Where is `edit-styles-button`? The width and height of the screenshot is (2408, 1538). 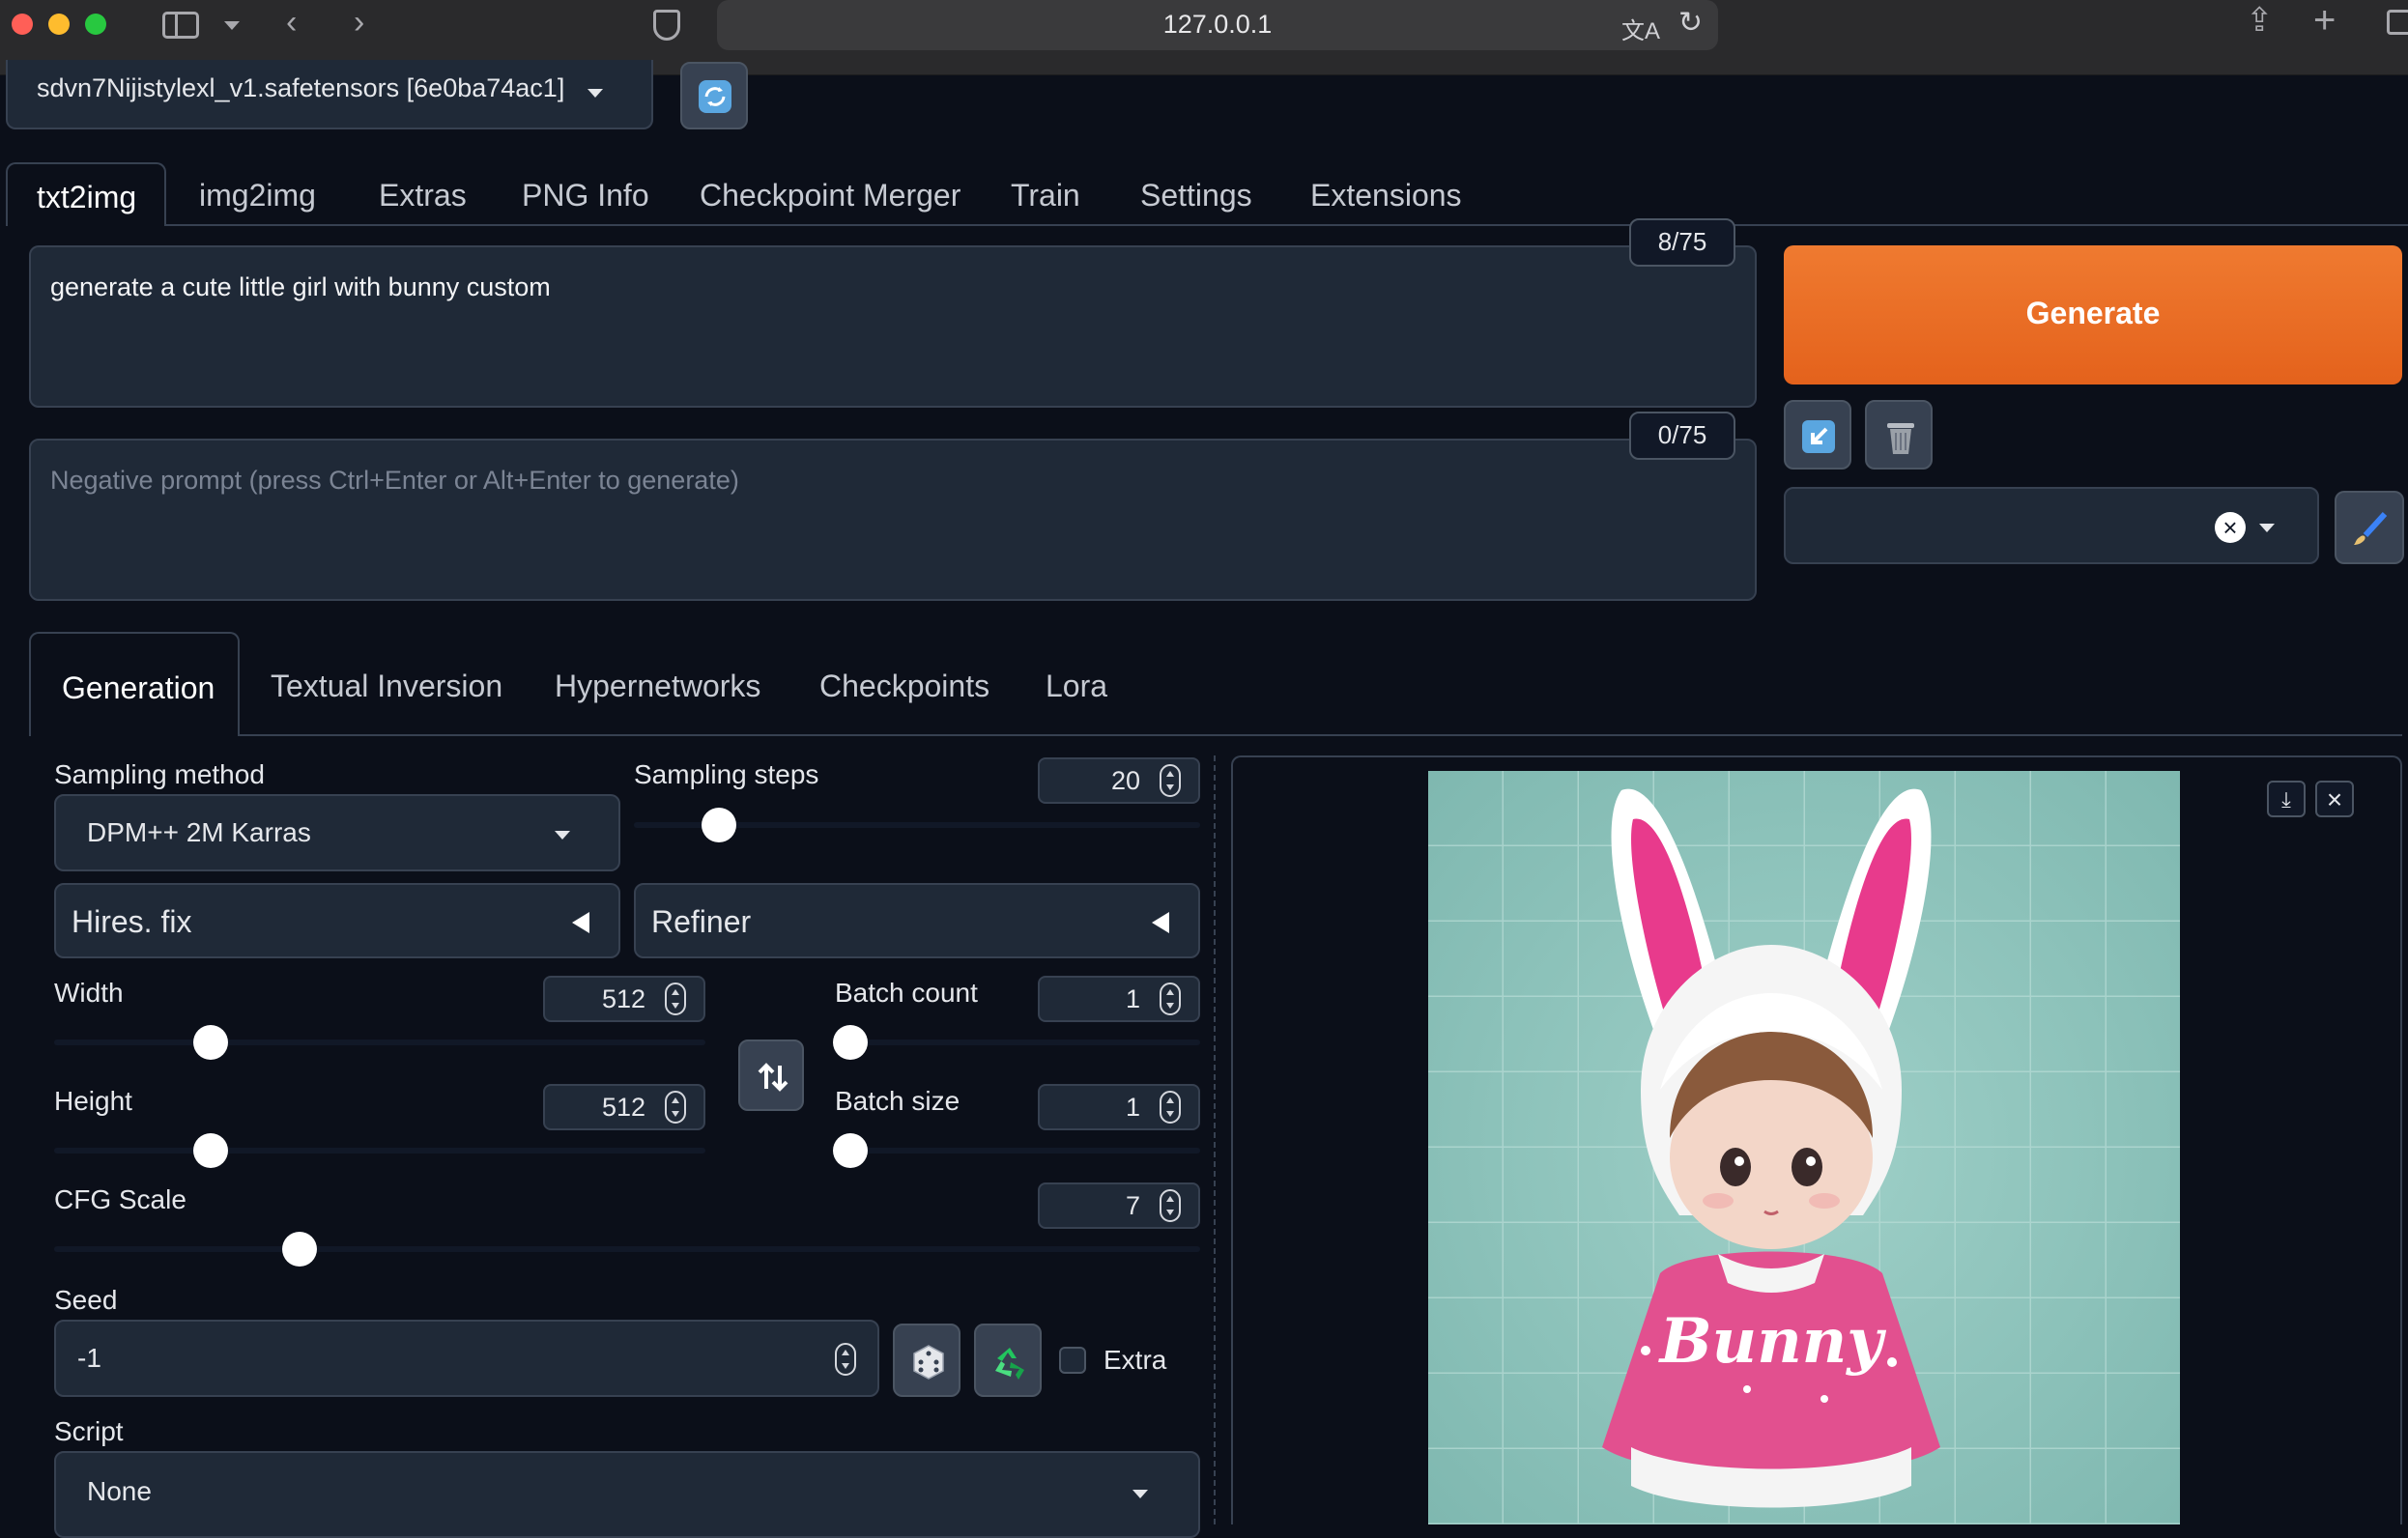
edit-styles-button is located at coordinates (2369, 527).